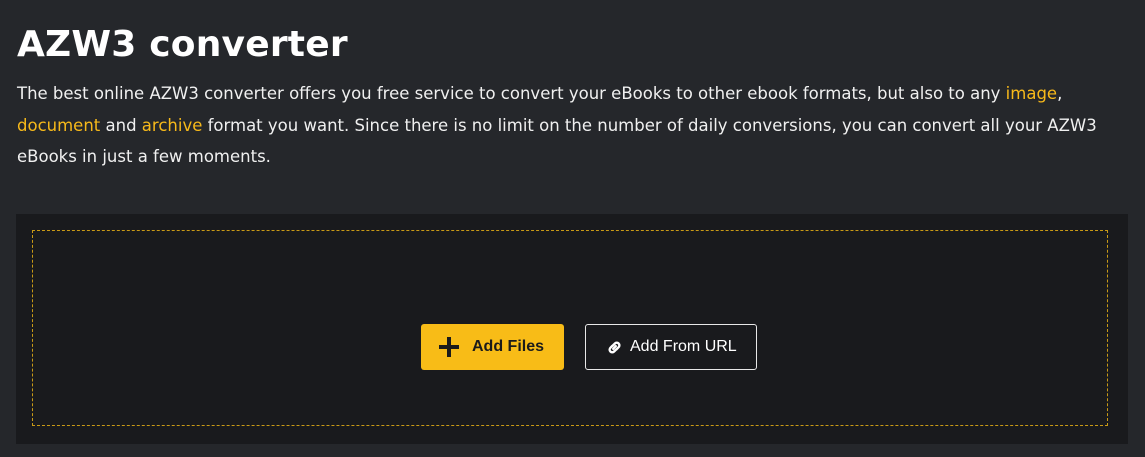  Describe the element at coordinates (121, 125) in the screenshot. I see `intro-text-3: and` at that location.